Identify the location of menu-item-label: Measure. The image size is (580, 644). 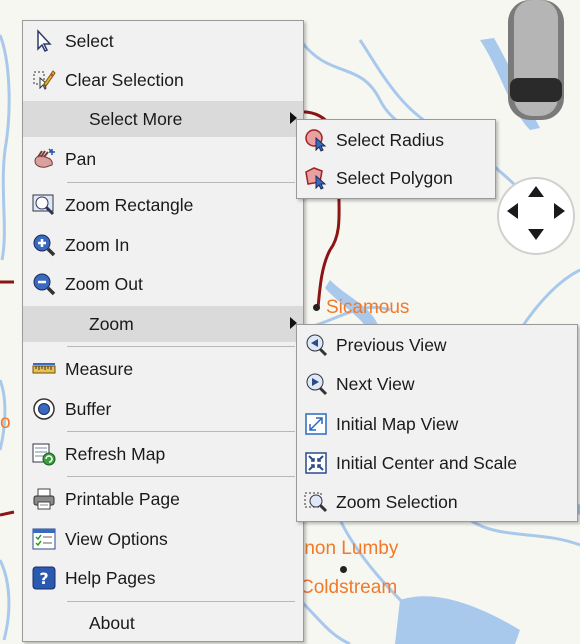
(99, 368).